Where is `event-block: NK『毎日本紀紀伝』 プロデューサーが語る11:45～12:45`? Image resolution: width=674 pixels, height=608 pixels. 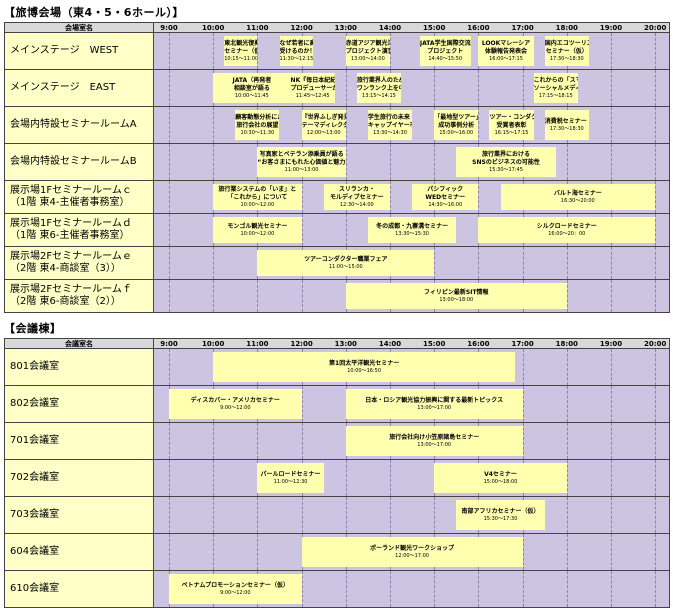
event-block: NK『毎日本紀紀伝』 プロデューサーが語る11:45～12:45 is located at coordinates (312, 88).